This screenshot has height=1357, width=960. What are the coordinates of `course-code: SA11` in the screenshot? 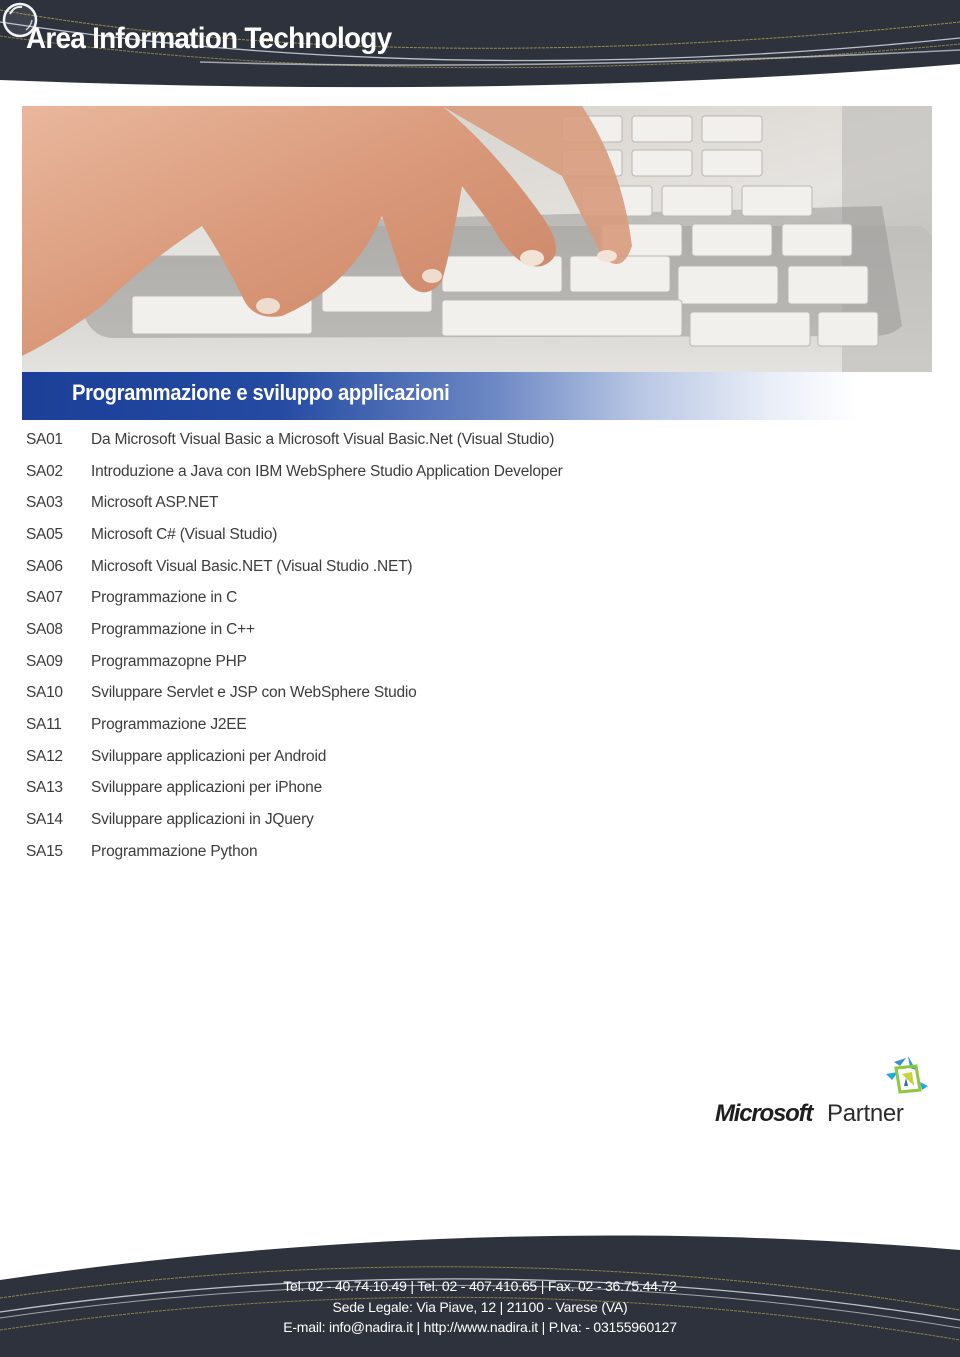 It's located at (44, 725).